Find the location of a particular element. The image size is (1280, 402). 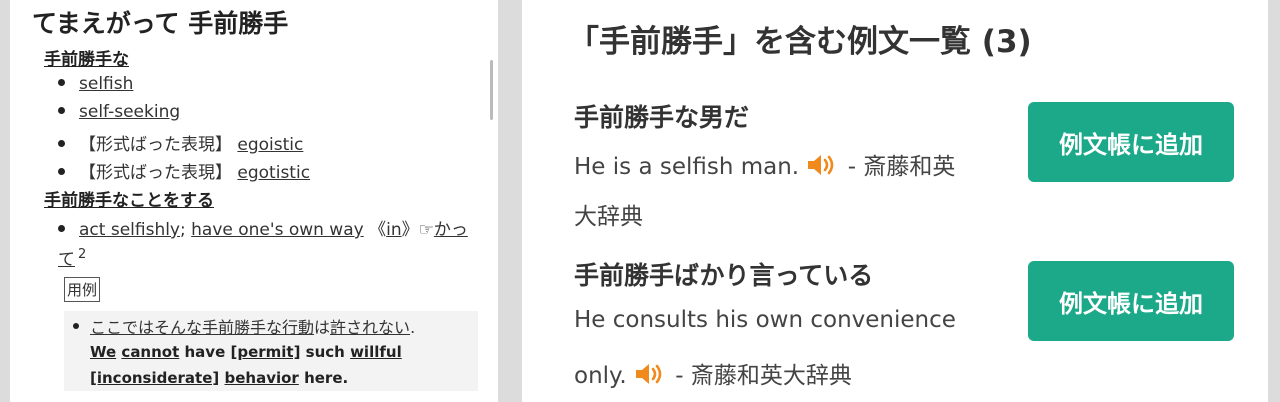

example-word-link: willful is located at coordinates (376, 352).